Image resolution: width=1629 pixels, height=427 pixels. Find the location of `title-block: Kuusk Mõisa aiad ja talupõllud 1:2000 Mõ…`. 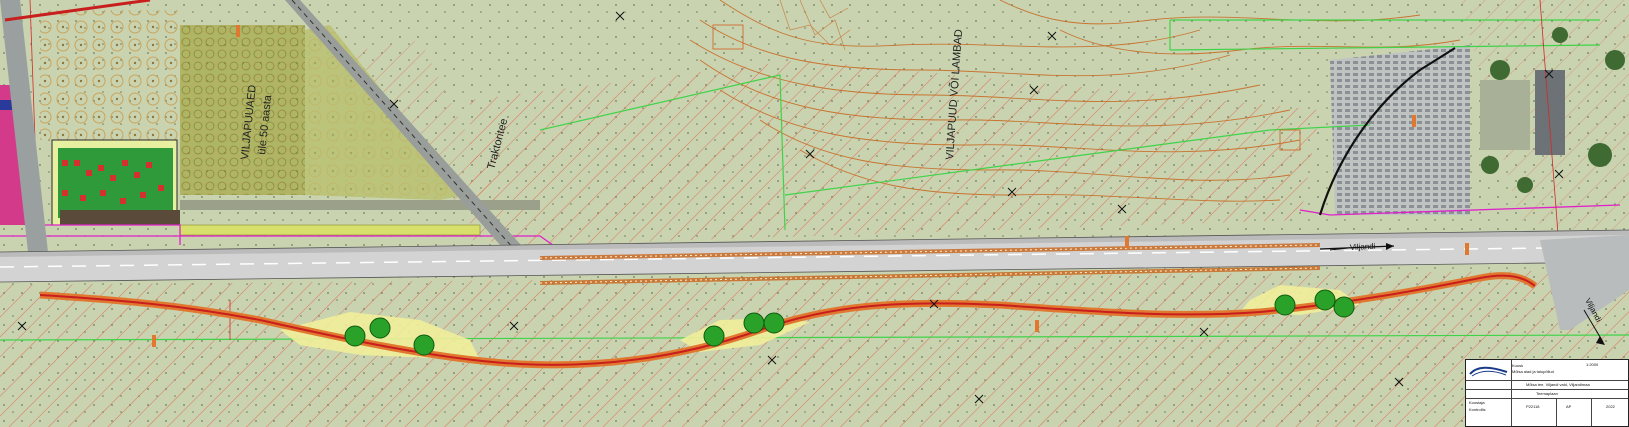

title-block: Kuusk Mõisa aiad ja talupõllud 1:2000 Mõ… is located at coordinates (1547, 393).